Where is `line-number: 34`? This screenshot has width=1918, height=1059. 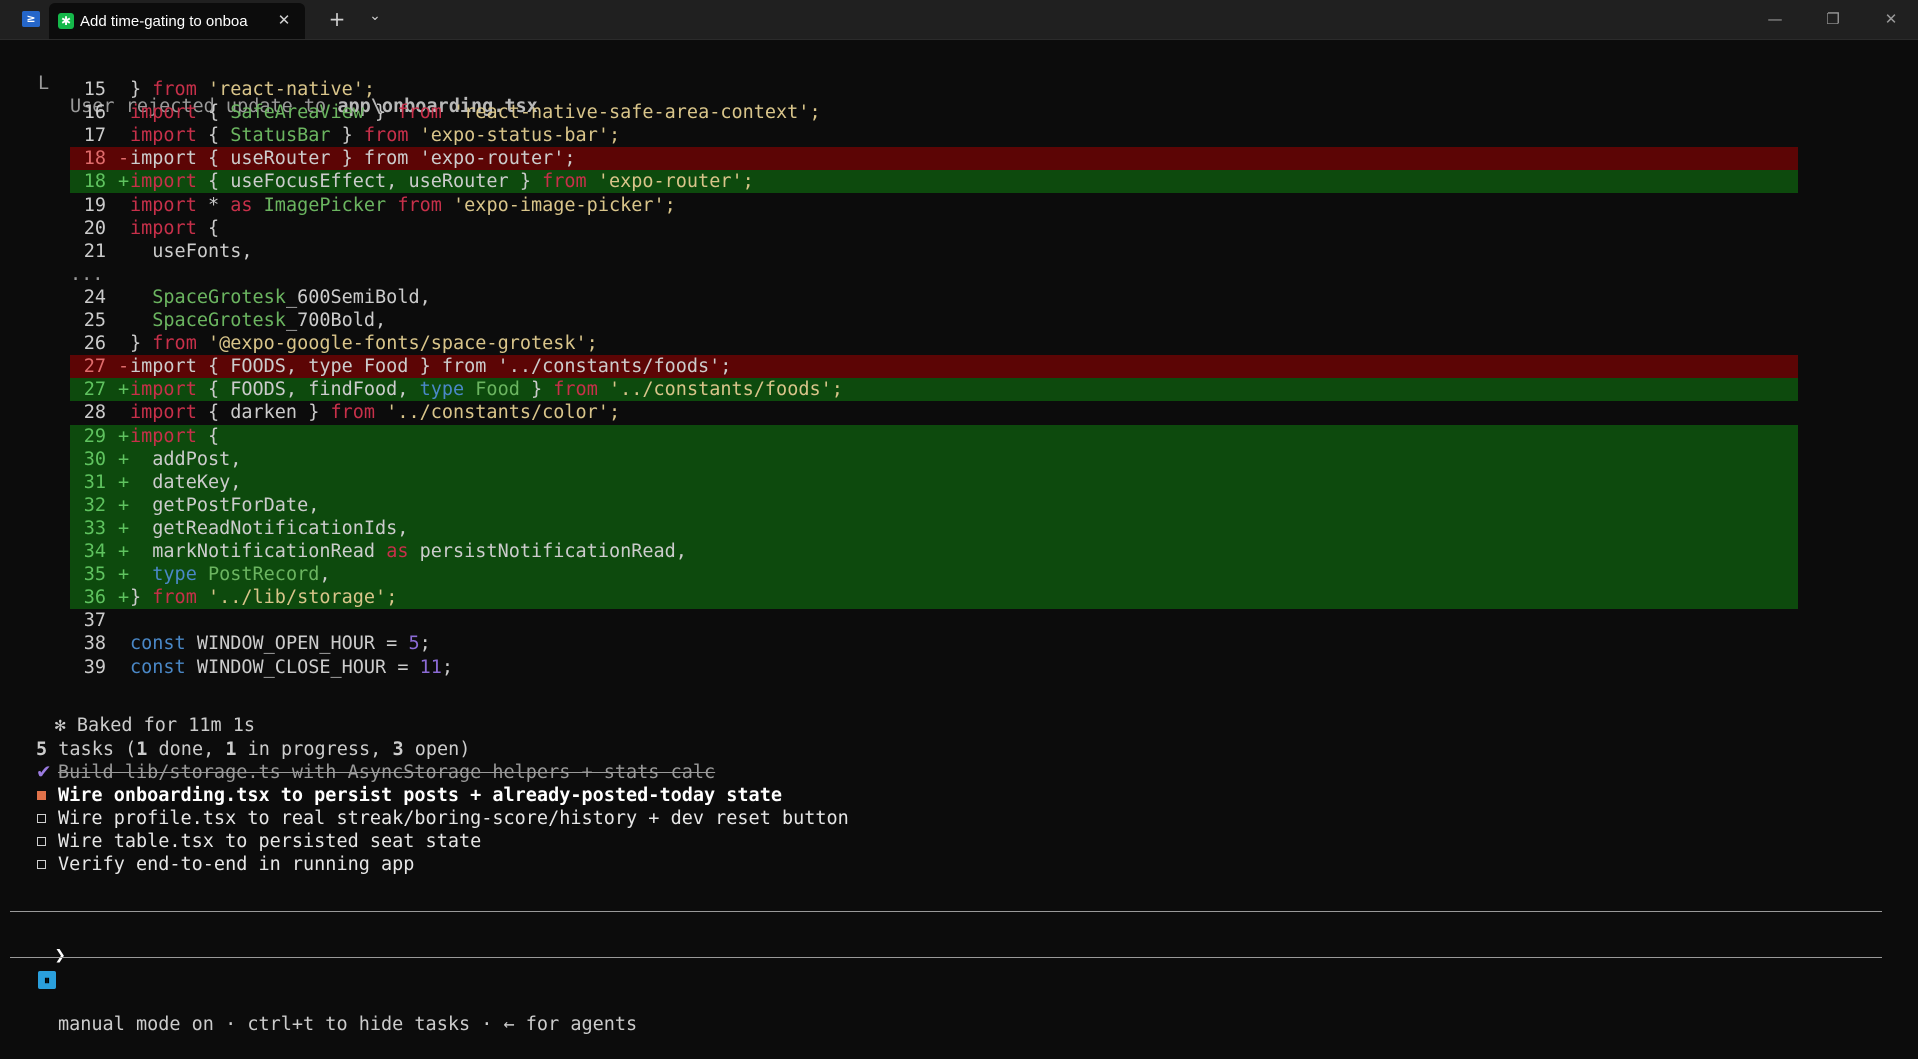 line-number: 34 is located at coordinates (94, 551).